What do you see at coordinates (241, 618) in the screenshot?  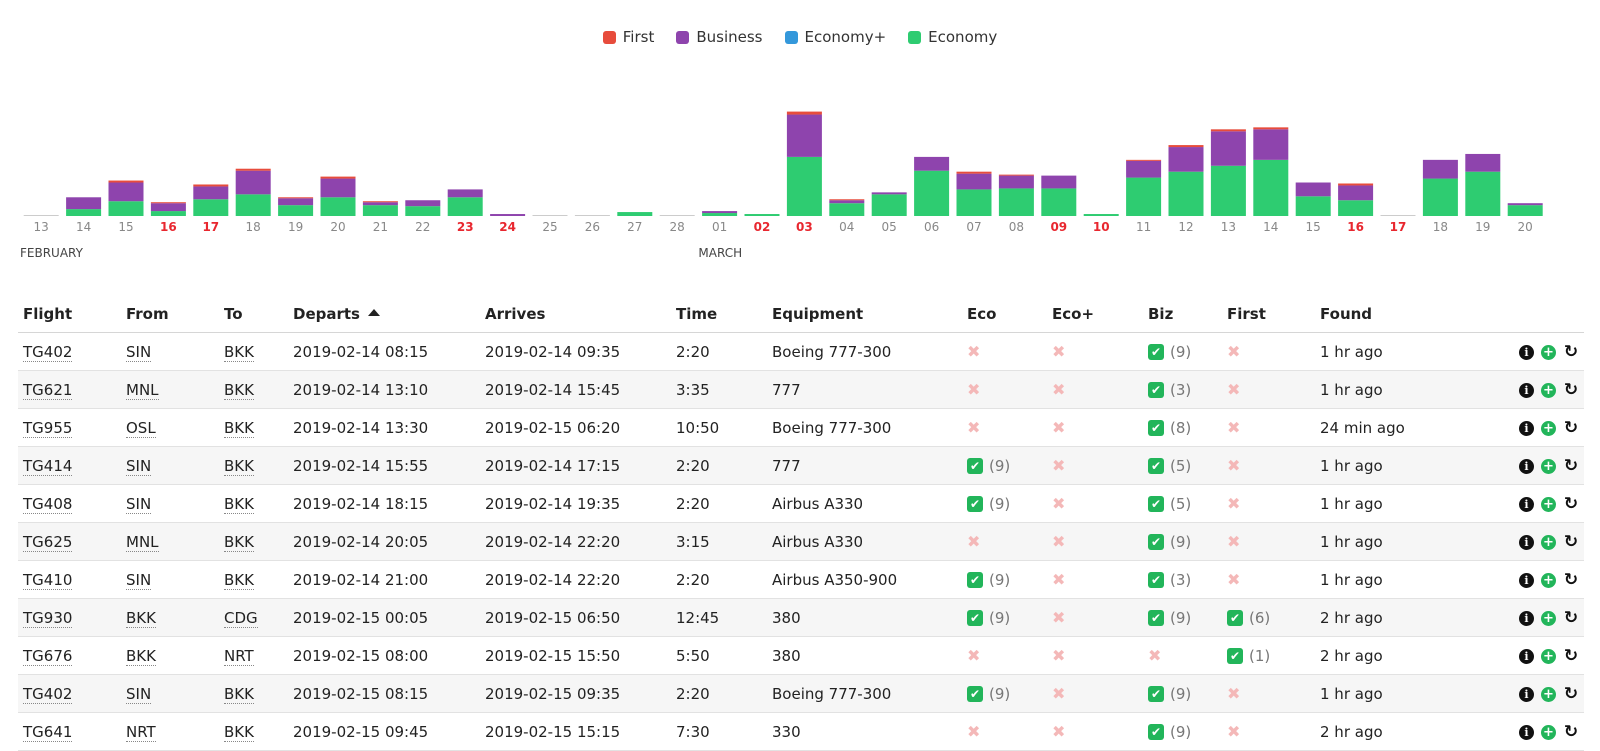 I see `to-value: CDG` at bounding box center [241, 618].